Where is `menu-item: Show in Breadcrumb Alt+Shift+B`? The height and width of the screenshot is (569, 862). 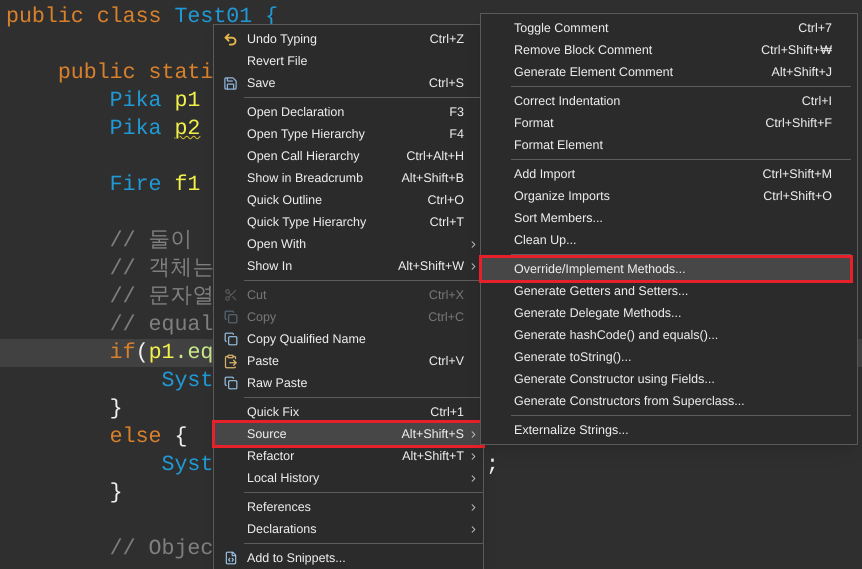 menu-item: Show in Breadcrumb Alt+Shift+B is located at coordinates (348, 178).